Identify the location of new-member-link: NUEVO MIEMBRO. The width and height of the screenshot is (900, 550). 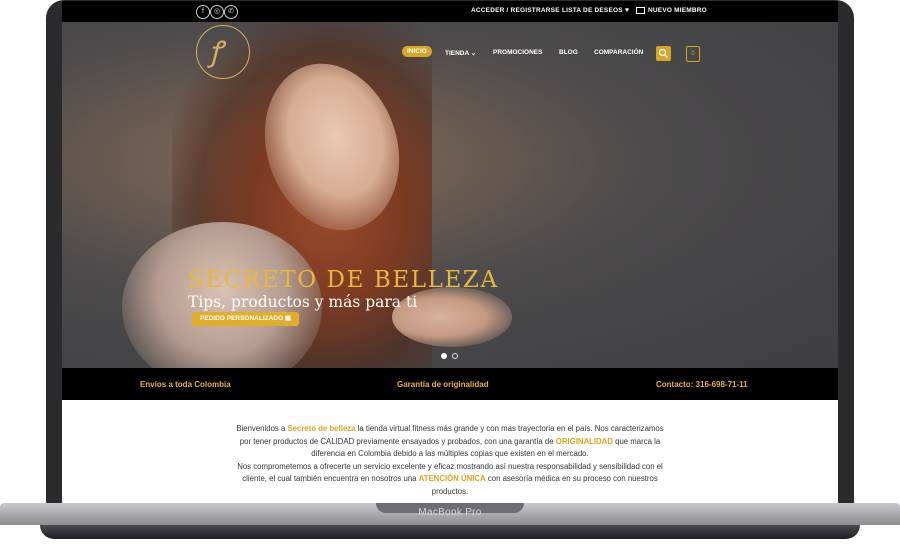
(671, 10).